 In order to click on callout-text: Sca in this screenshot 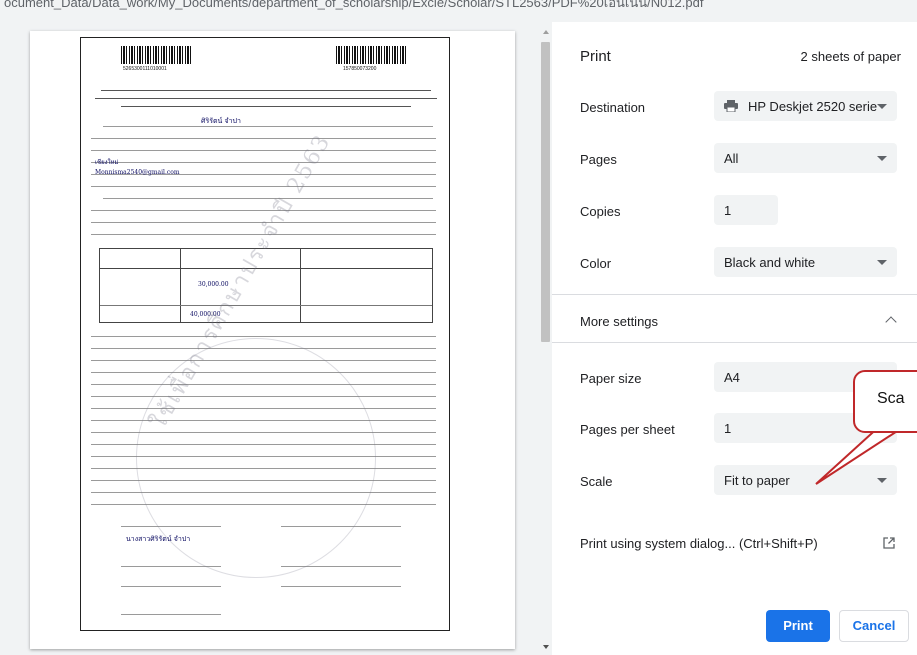, I will do `click(891, 398)`.